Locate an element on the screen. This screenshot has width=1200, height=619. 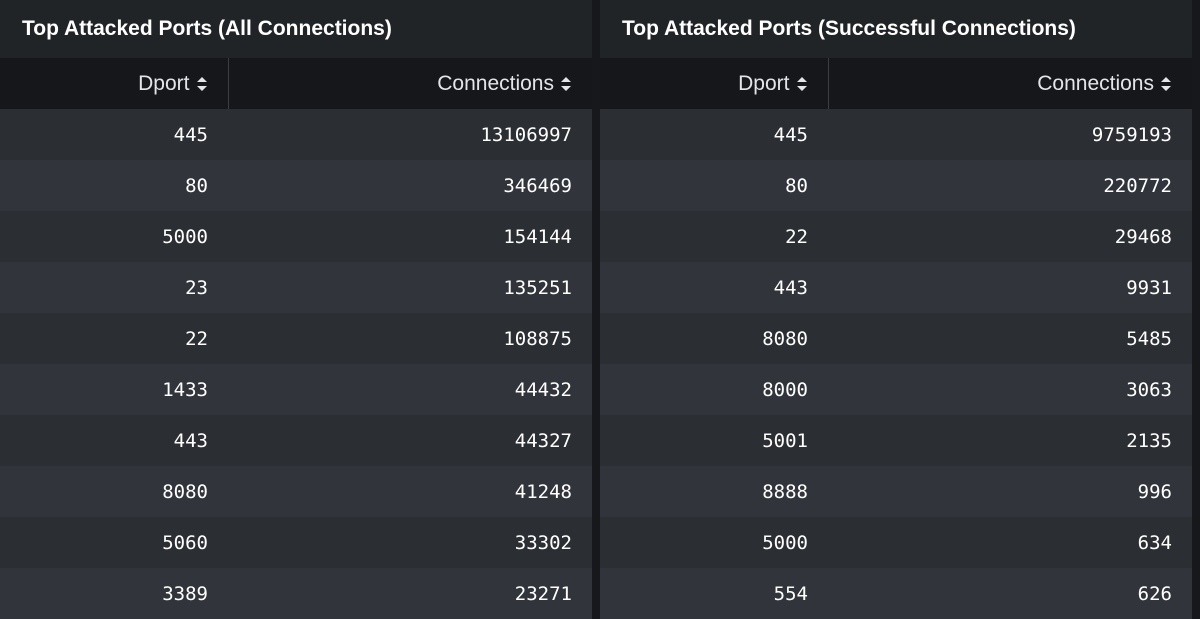
connections-cell: 9931 is located at coordinates (1149, 287).